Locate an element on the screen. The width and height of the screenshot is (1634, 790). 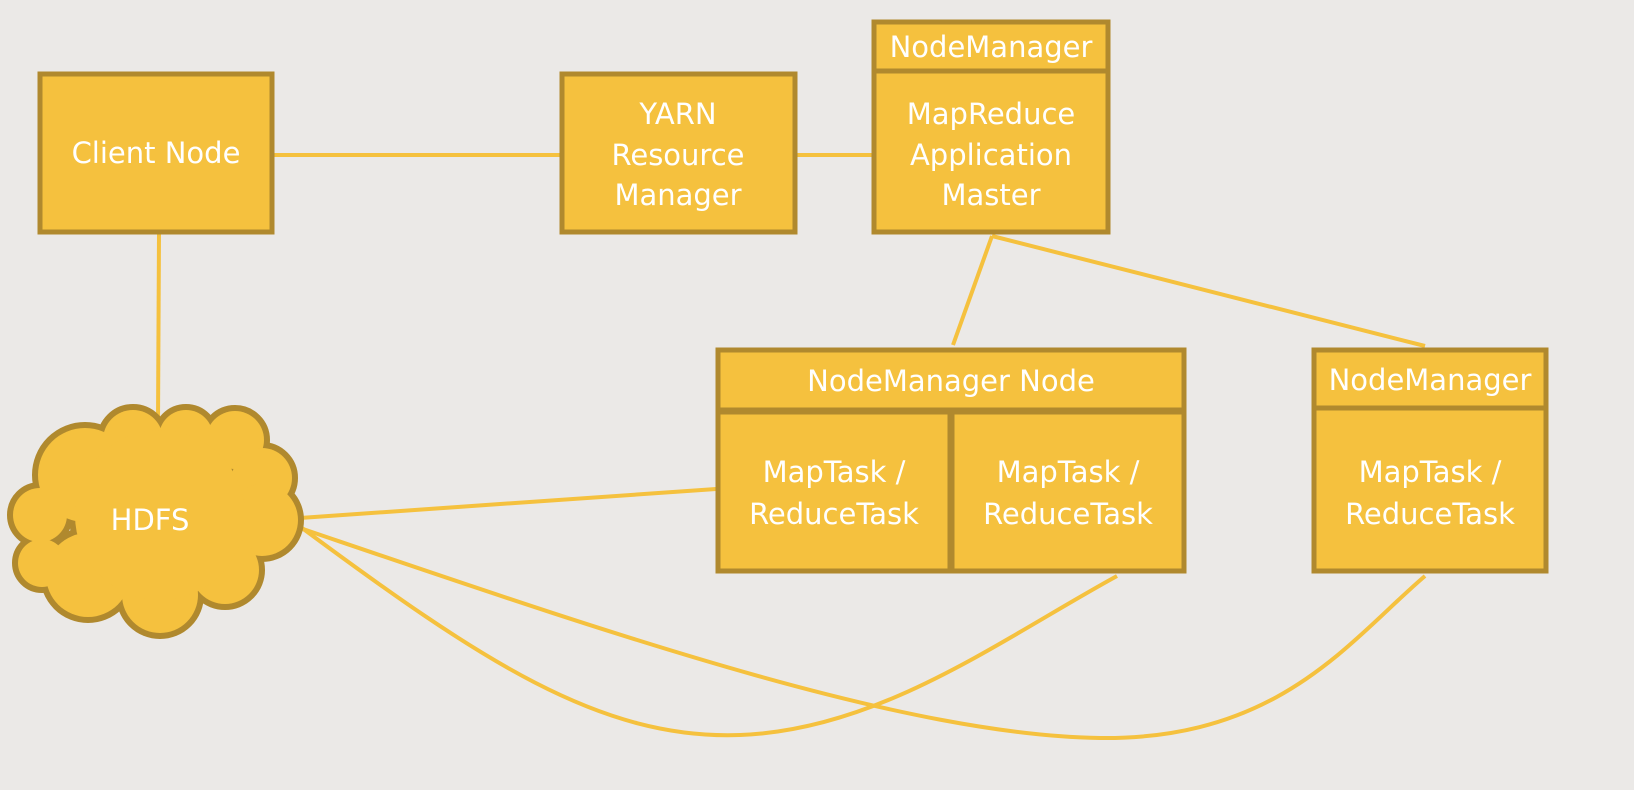
hdfs-label: HDFS is located at coordinates (150, 520).